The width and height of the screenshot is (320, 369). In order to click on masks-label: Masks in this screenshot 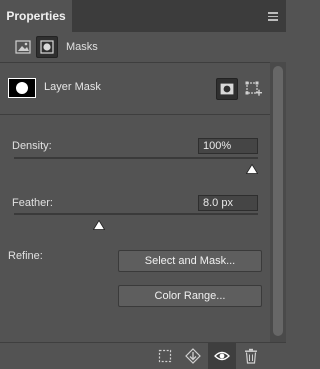, I will do `click(82, 47)`.